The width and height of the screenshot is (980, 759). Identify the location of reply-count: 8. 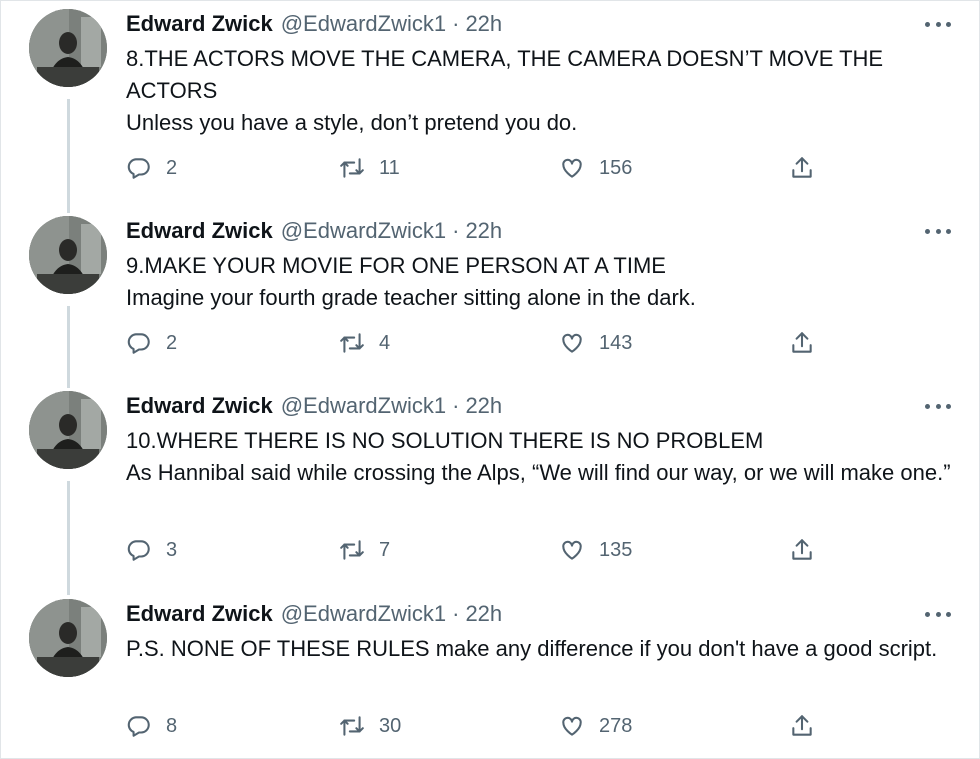
(172, 725).